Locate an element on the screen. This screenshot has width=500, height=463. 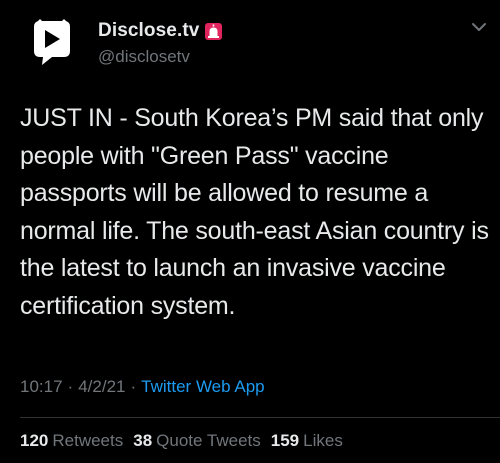
likes-label: Likes is located at coordinates (323, 440).